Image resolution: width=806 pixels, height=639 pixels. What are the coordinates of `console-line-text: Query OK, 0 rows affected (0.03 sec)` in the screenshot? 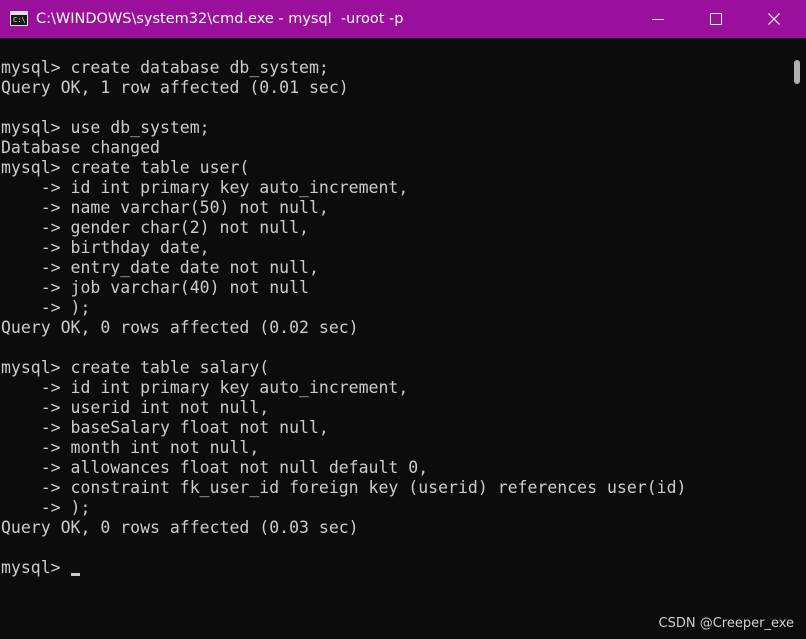 It's located at (180, 527).